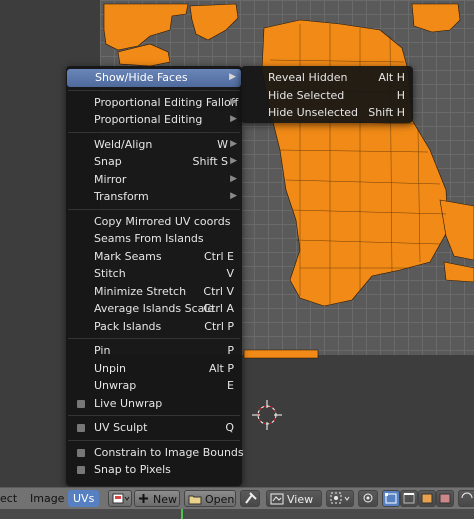 The image size is (474, 519). I want to click on menu-image: Image, so click(47, 498).